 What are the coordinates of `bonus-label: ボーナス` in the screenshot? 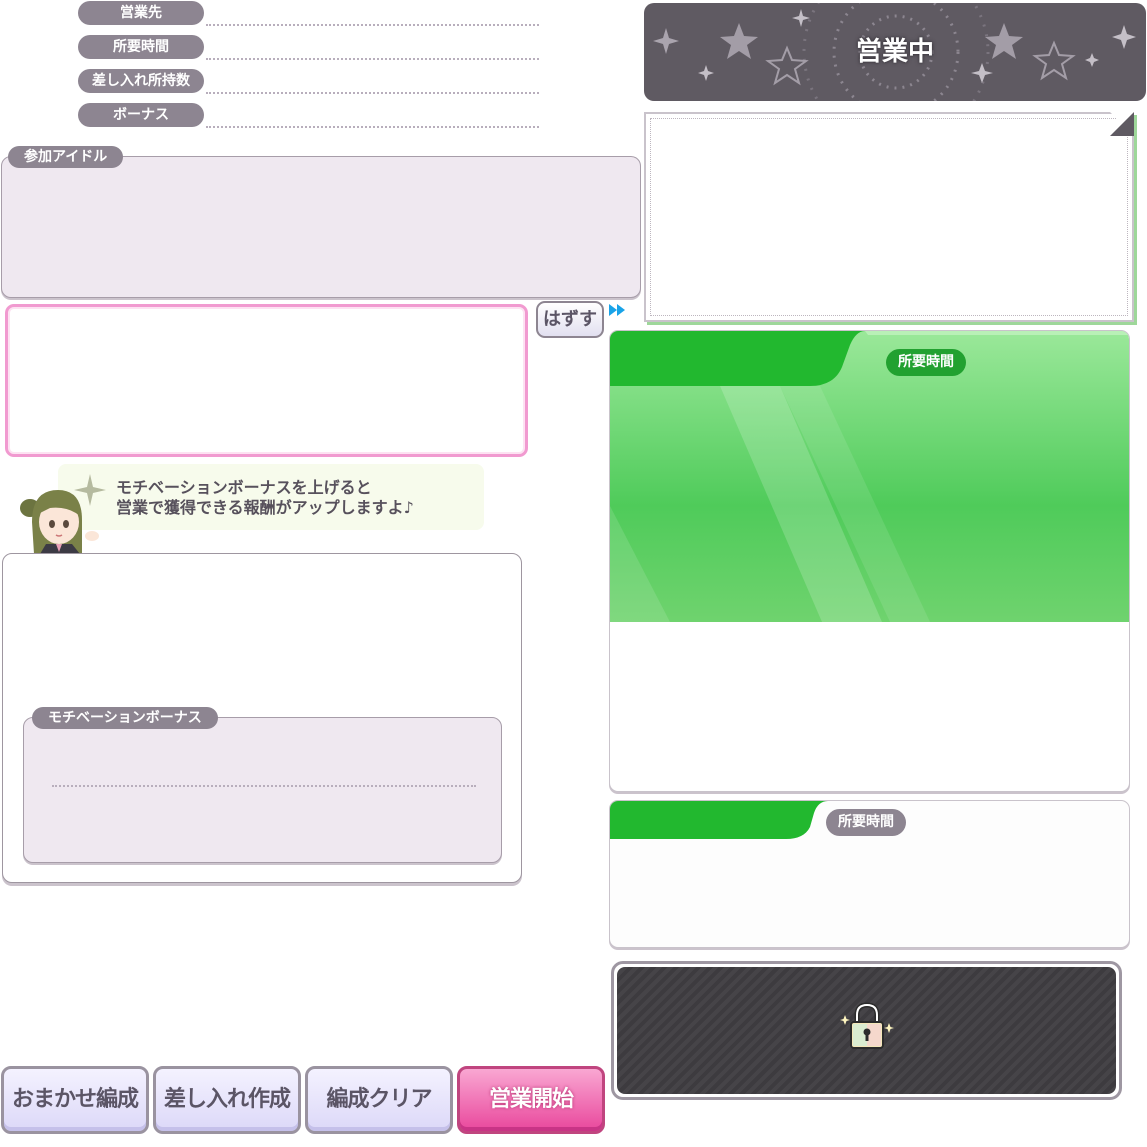 It's located at (141, 115).